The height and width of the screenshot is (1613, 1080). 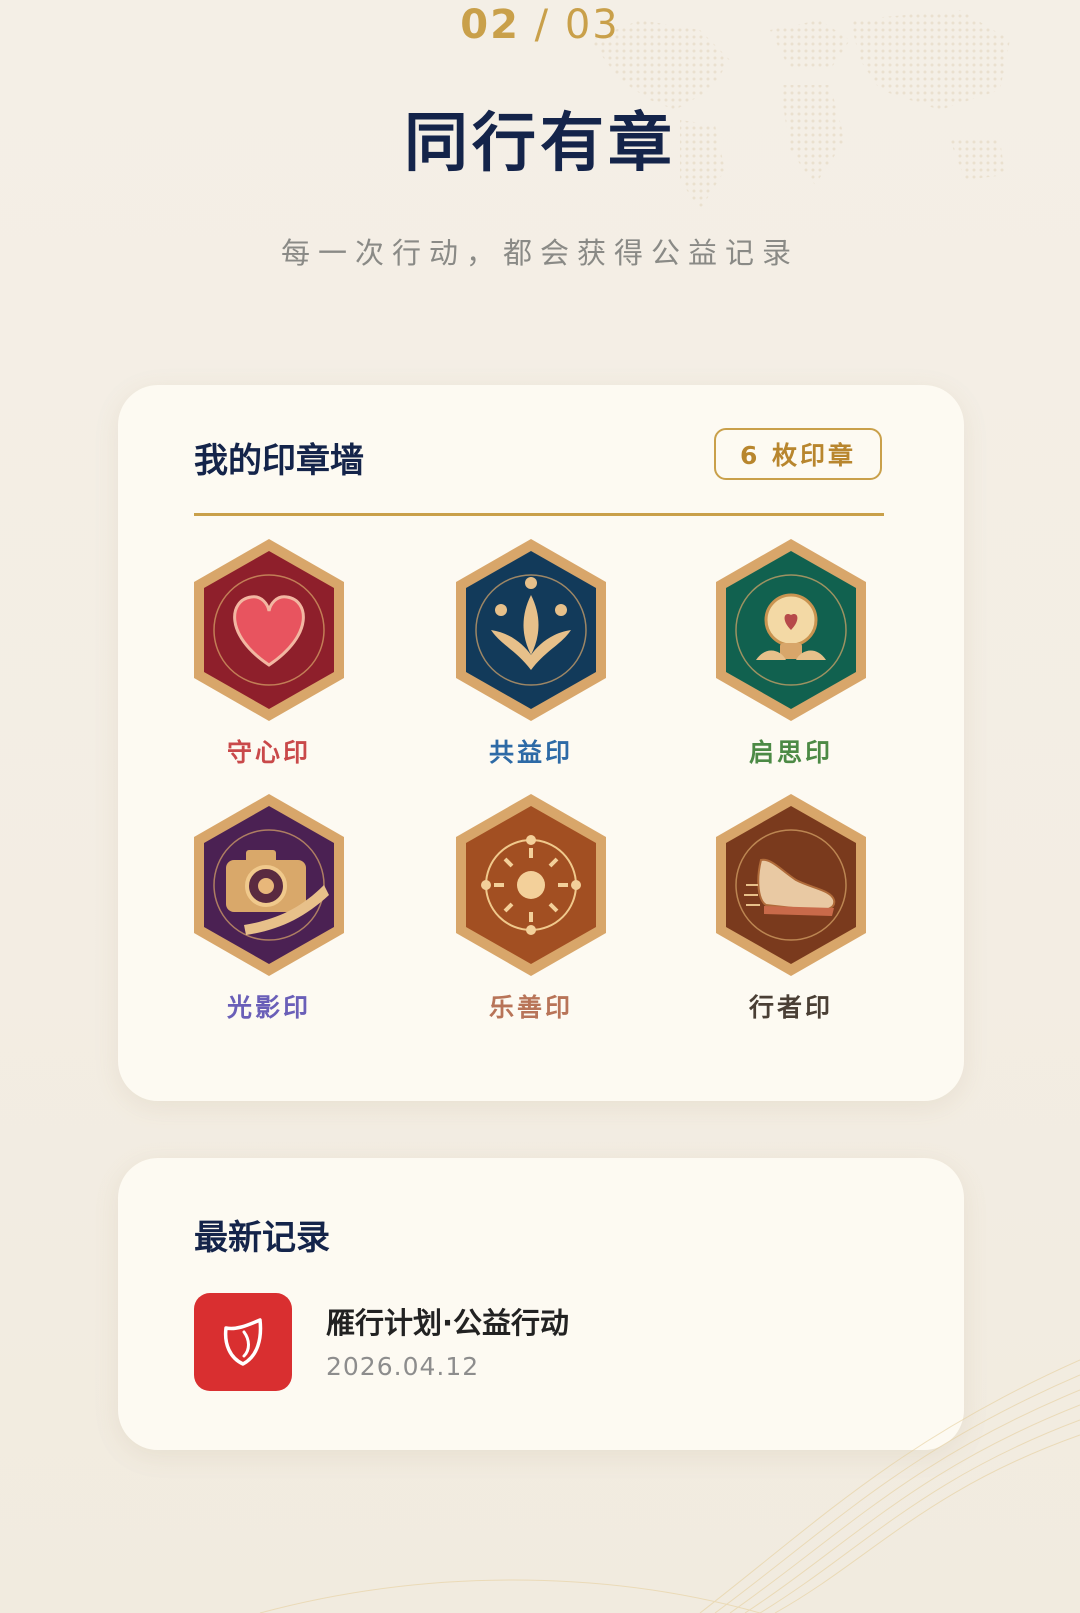 What do you see at coordinates (490, 25) in the screenshot?
I see `page-current: 02` at bounding box center [490, 25].